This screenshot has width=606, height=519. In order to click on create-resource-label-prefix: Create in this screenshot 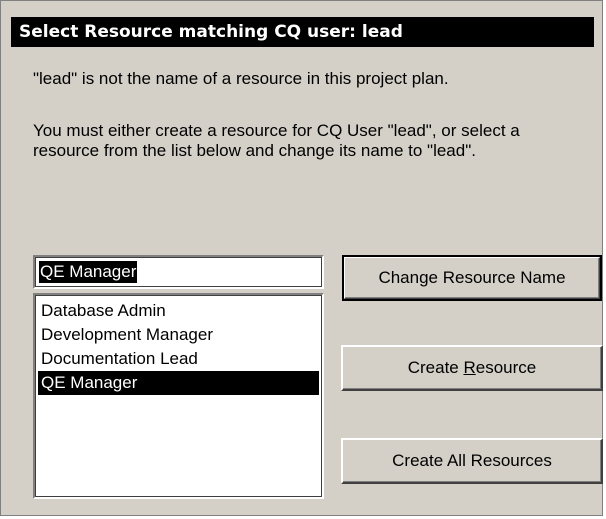, I will do `click(435, 367)`.